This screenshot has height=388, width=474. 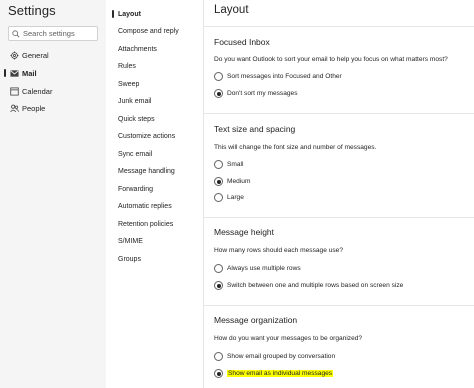 I want to click on search-settings-input, so click(x=60, y=33).